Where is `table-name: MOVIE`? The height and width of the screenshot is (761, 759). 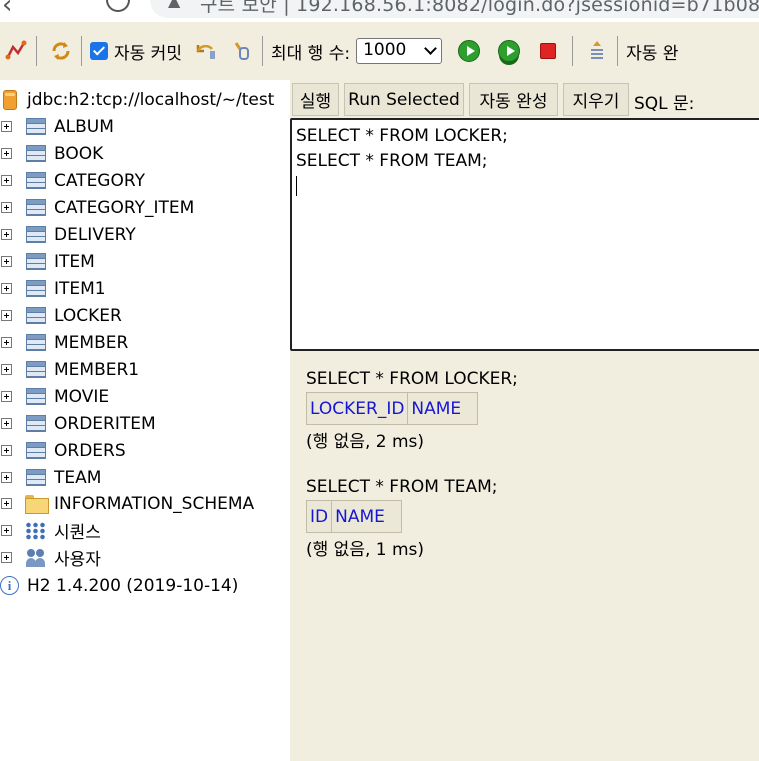
table-name: MOVIE is located at coordinates (82, 396).